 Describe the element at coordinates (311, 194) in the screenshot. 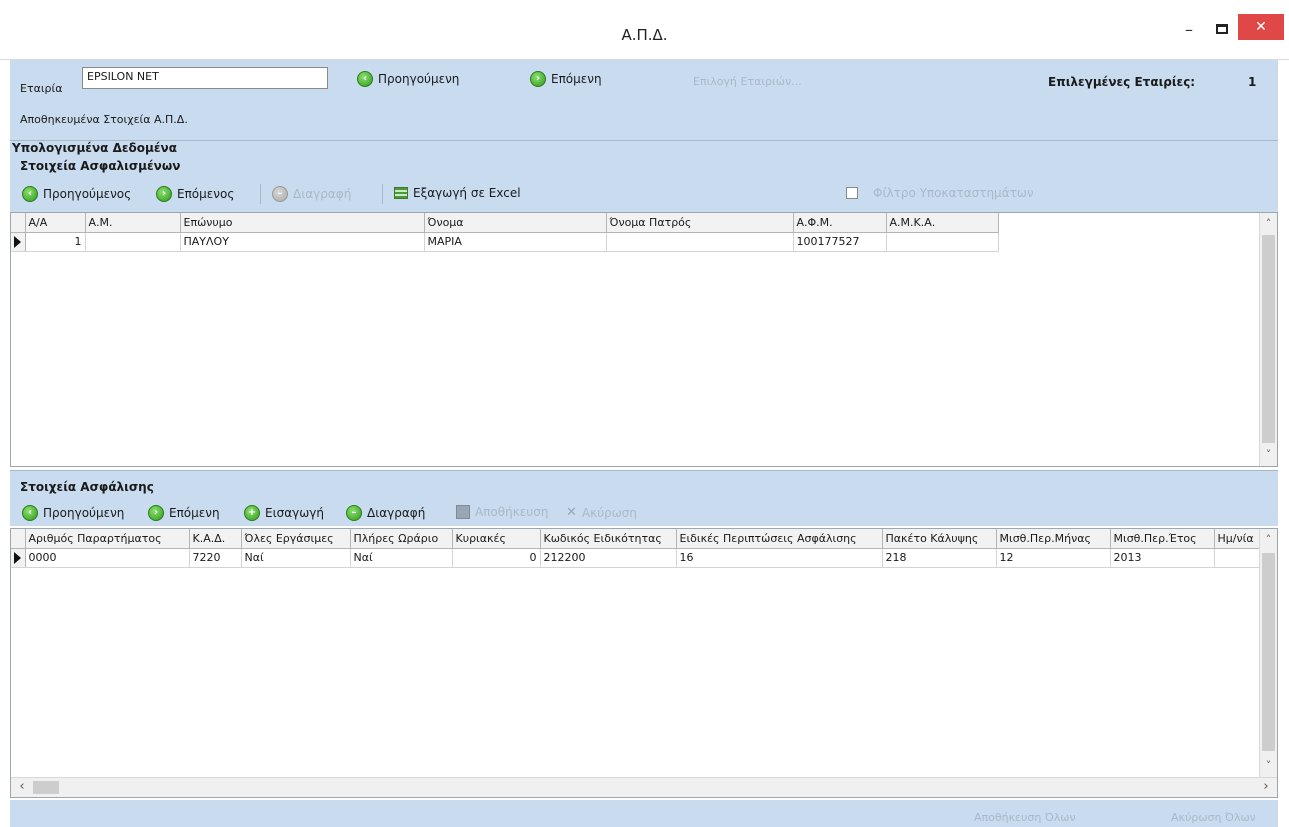

I see `insured-delete-button: – Διαγραφή` at that location.